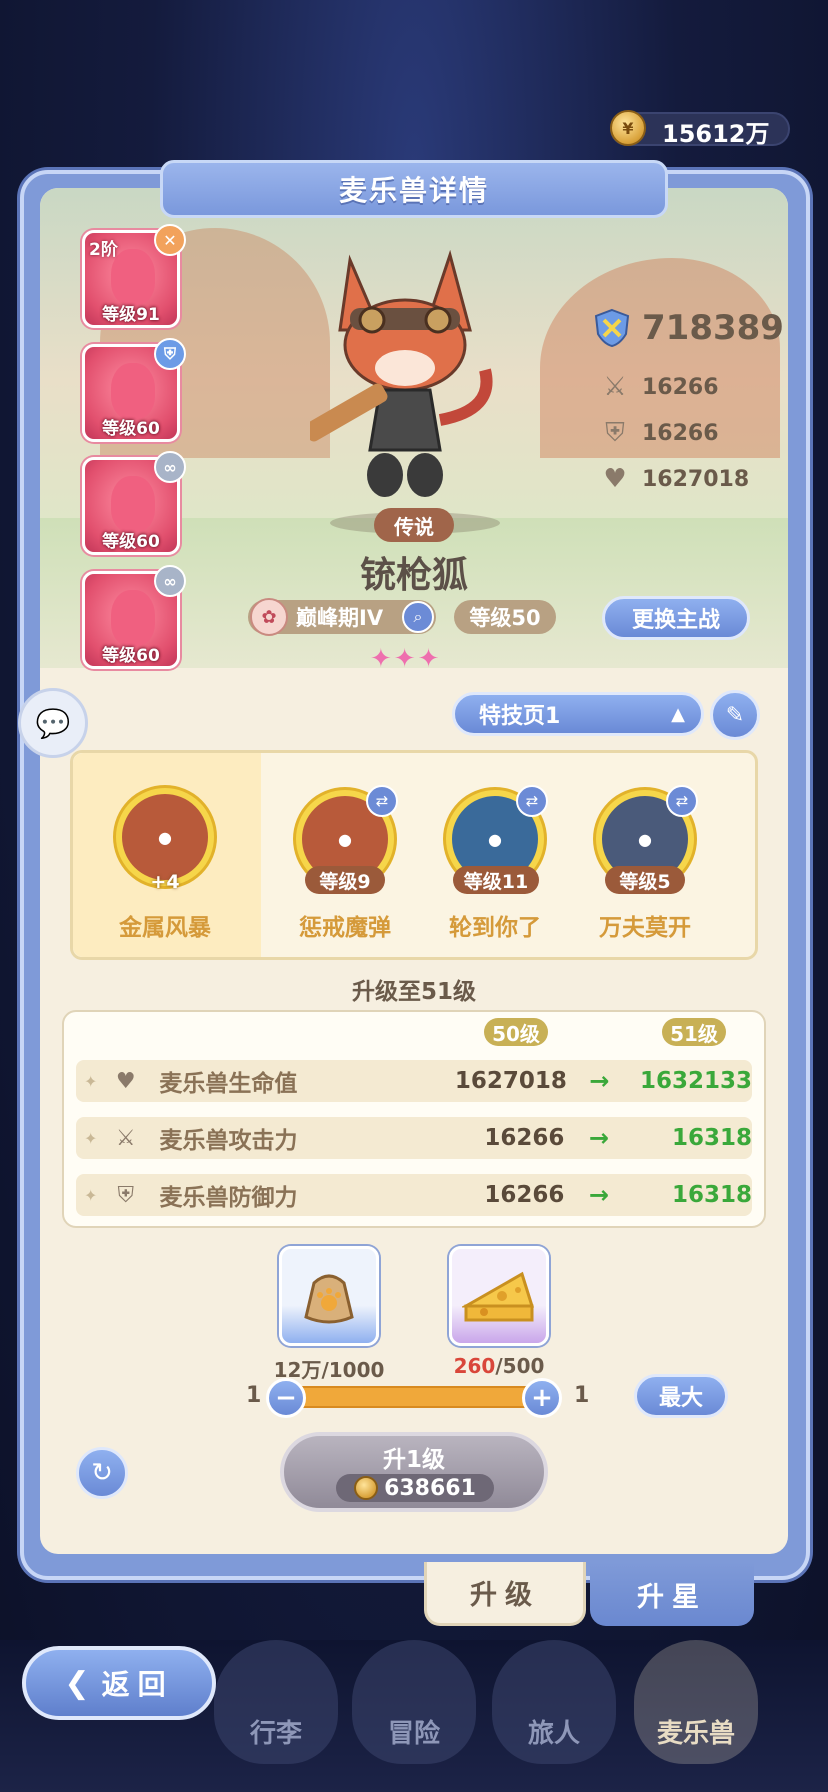 The height and width of the screenshot is (1792, 828). What do you see at coordinates (430, 1488) in the screenshot?
I see `level-up-cost-value: 638661` at bounding box center [430, 1488].